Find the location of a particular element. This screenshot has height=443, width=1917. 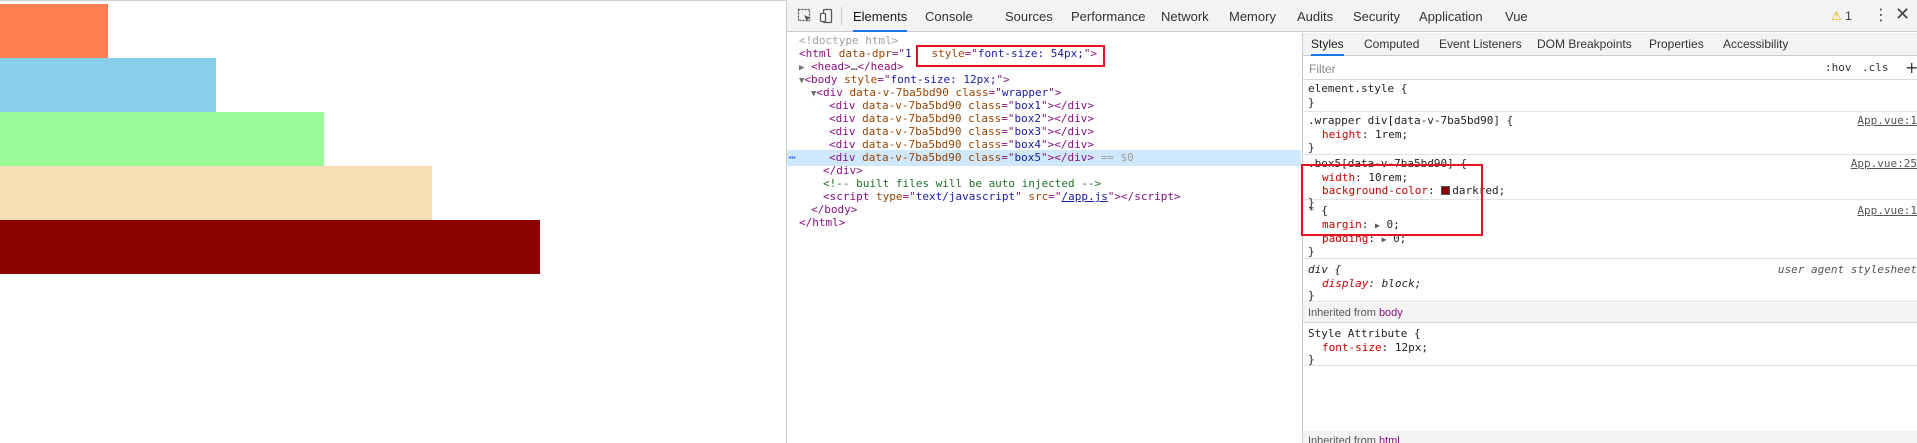

subtab-computed: Computed is located at coordinates (1391, 44).